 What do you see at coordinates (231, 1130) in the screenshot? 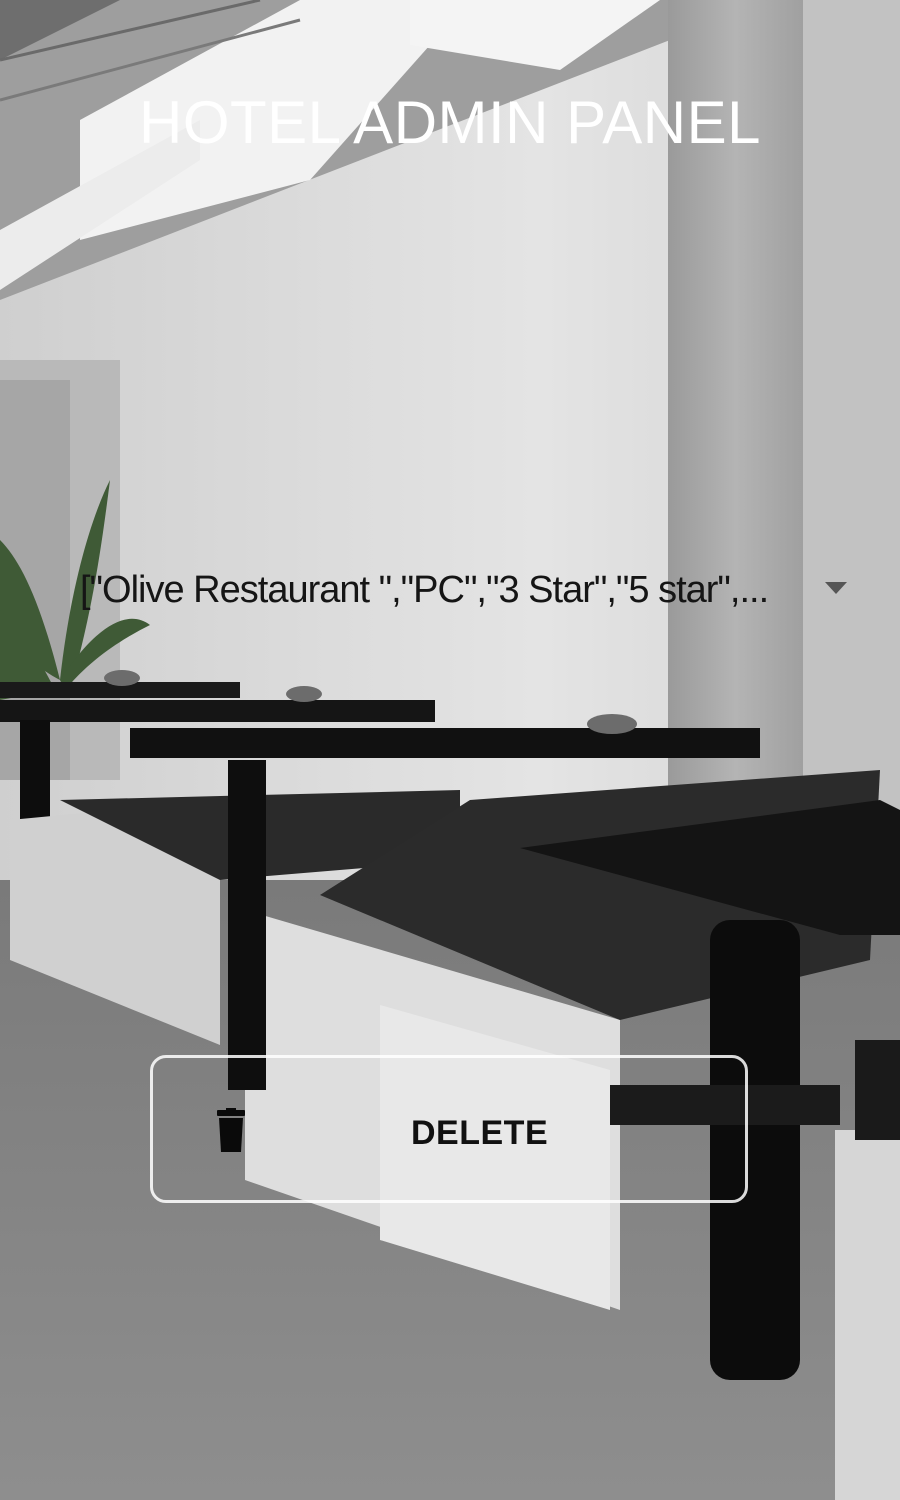
I see `trash-icon` at bounding box center [231, 1130].